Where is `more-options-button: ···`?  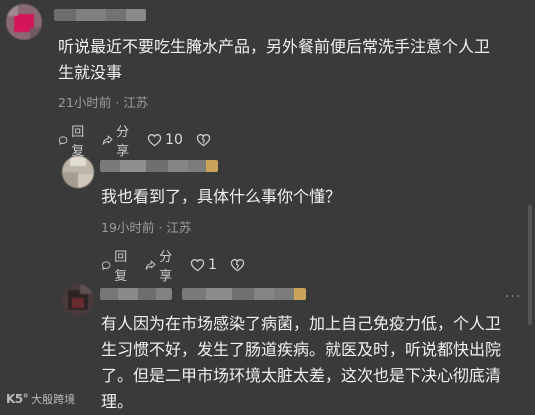 more-options-button: ··· is located at coordinates (513, 297).